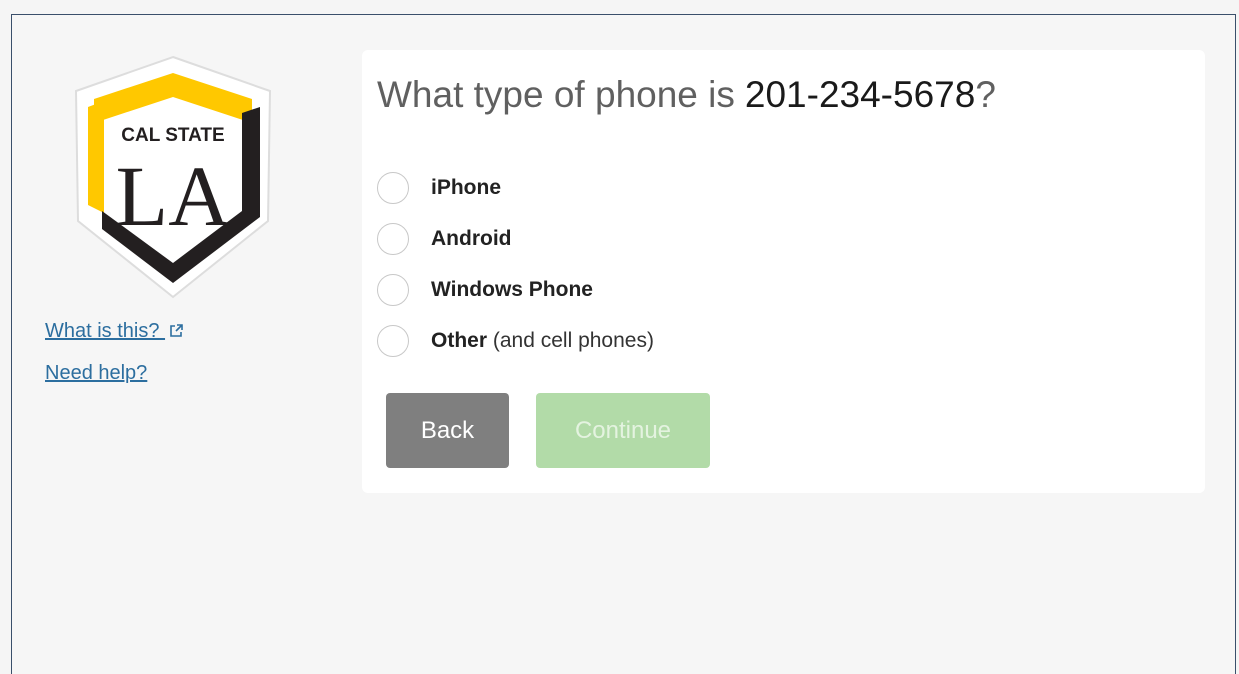  I want to click on continue-button: Continue, so click(623, 430).